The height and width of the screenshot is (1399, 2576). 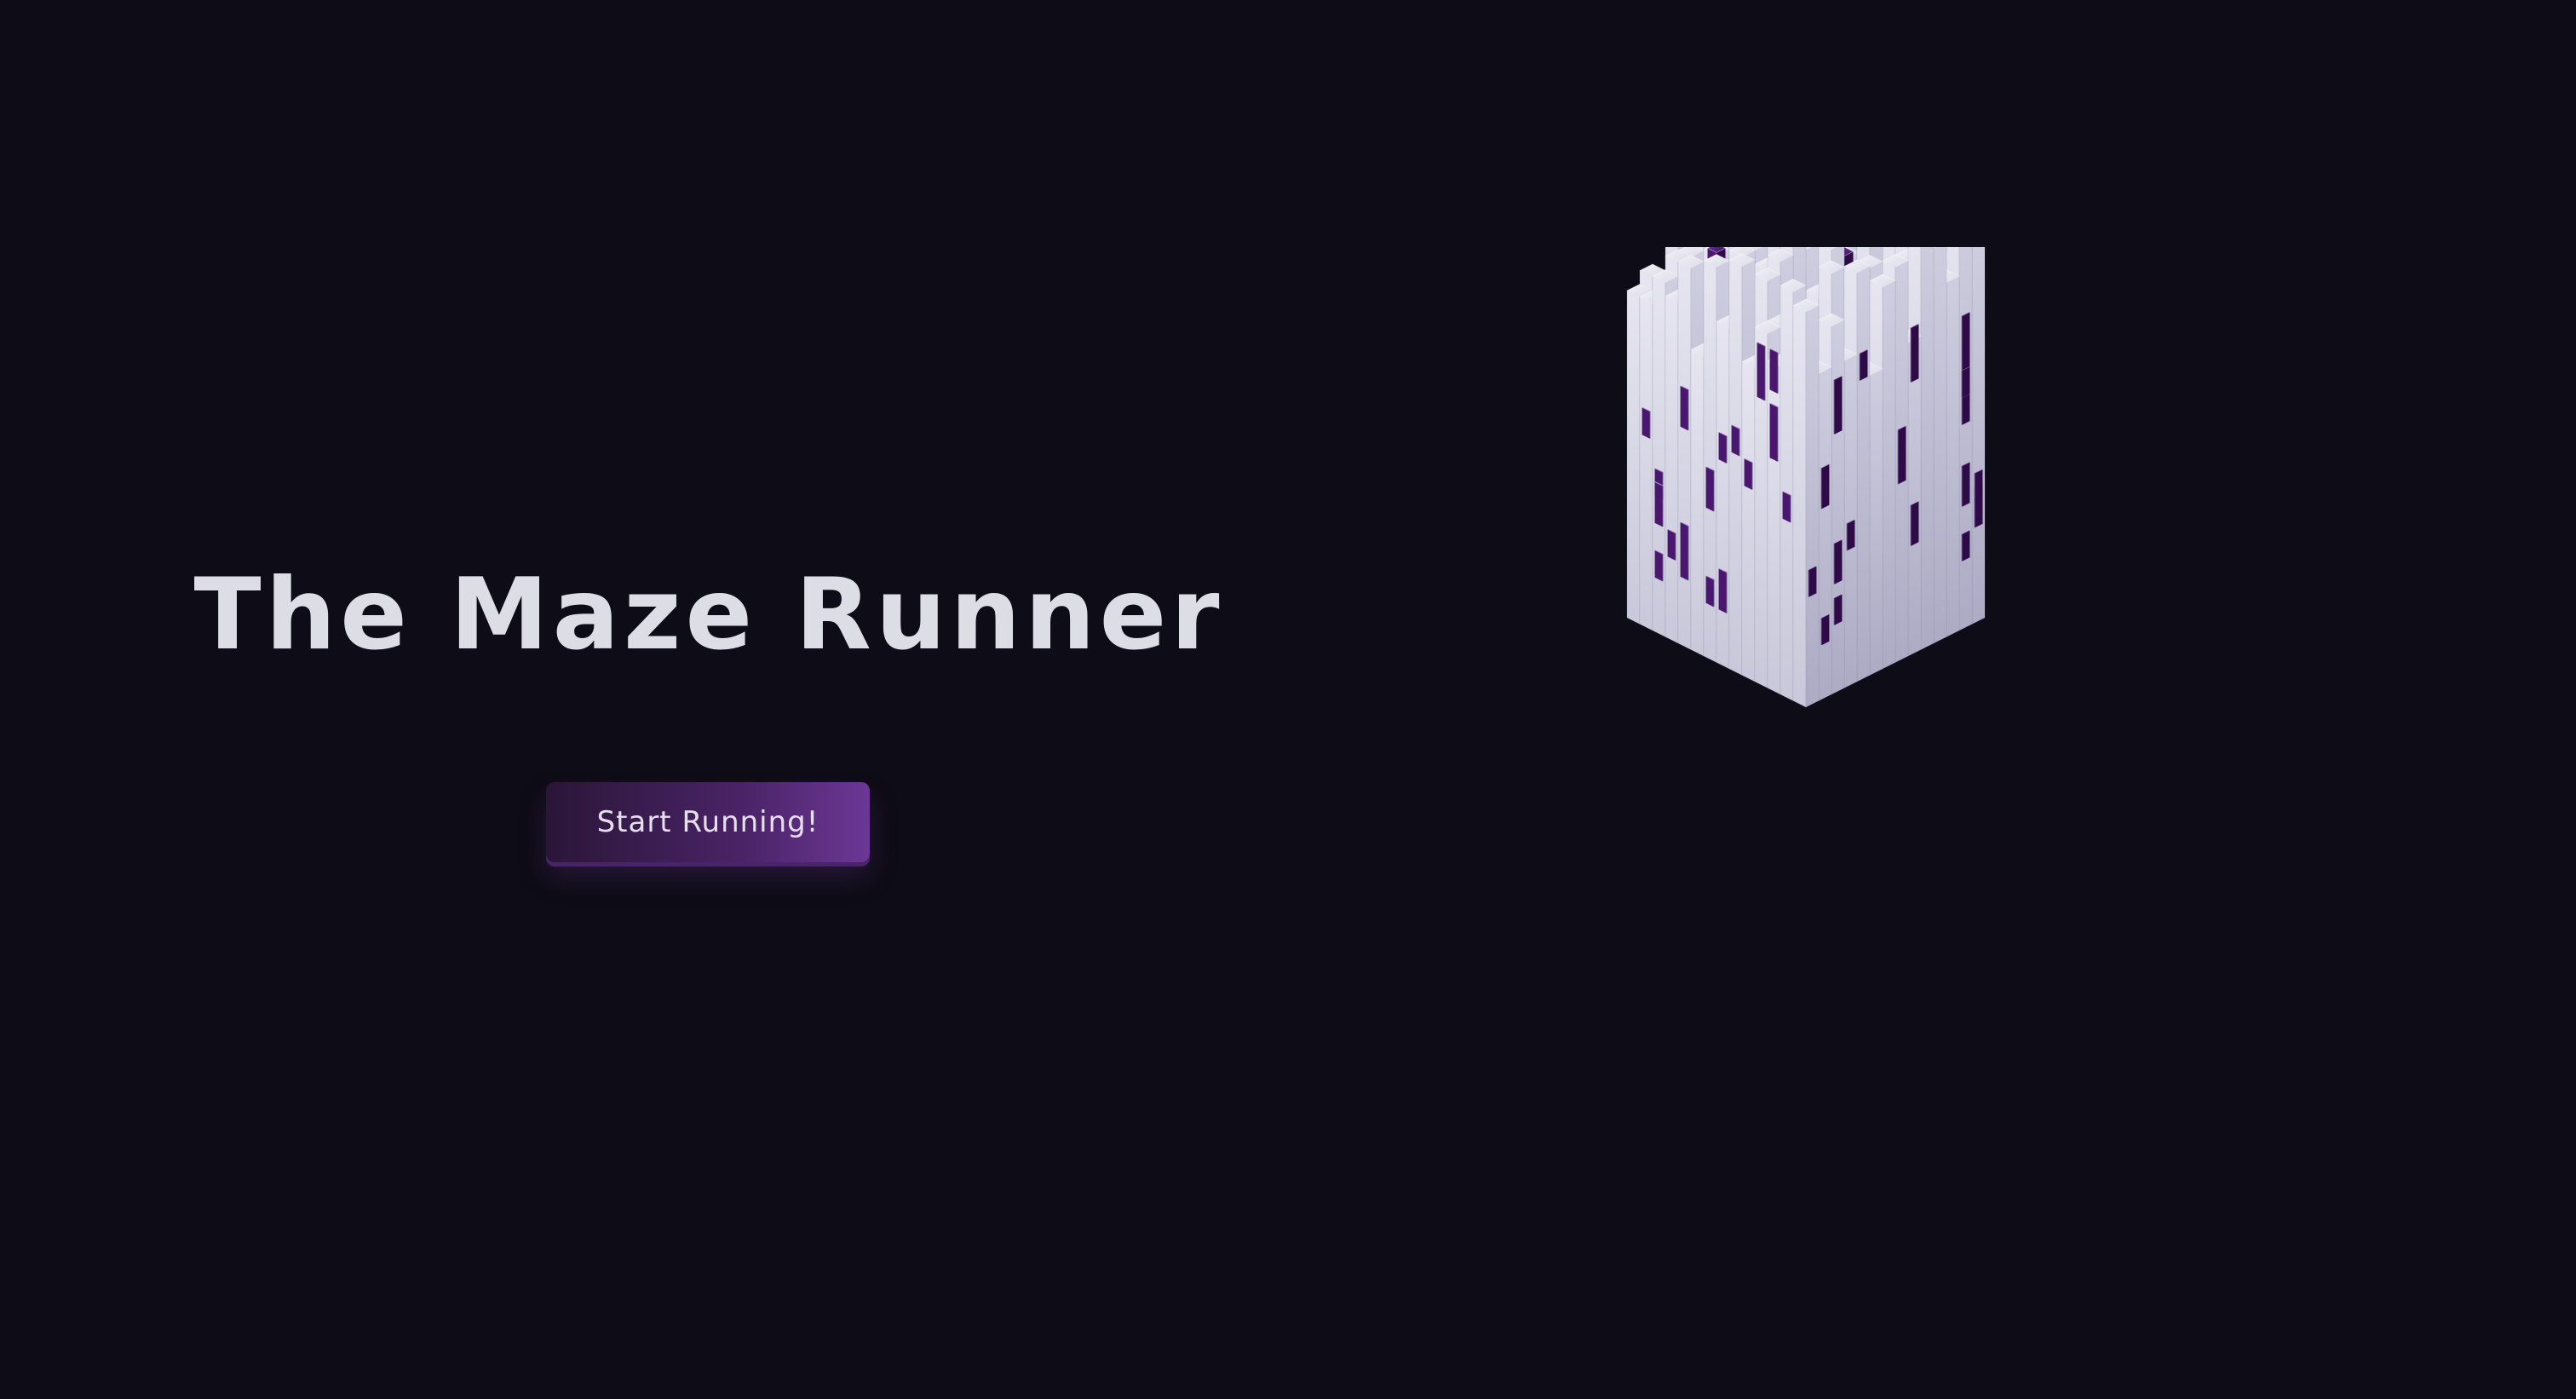 What do you see at coordinates (708, 822) in the screenshot?
I see `start-running-button: Start Running!` at bounding box center [708, 822].